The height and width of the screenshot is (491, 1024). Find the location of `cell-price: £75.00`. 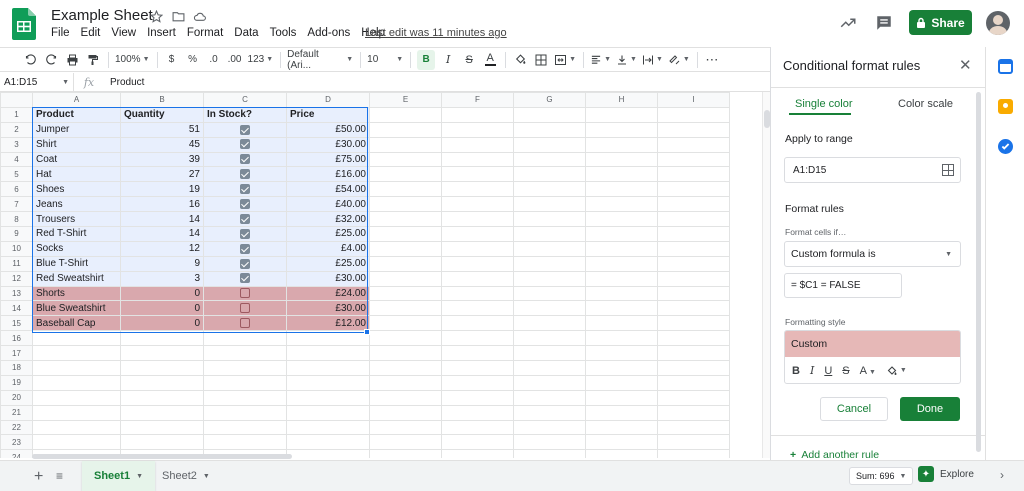

cell-price: £75.00 is located at coordinates (328, 159).